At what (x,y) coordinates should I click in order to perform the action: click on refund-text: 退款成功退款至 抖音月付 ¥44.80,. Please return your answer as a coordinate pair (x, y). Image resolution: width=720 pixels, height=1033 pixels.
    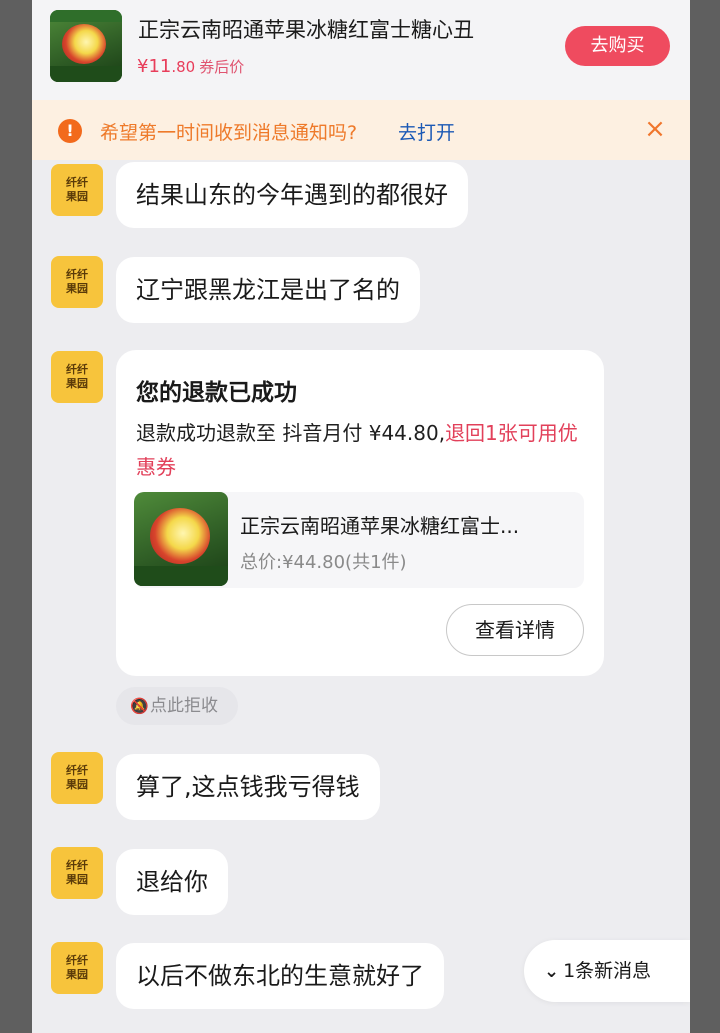
    Looking at the image, I should click on (291, 433).